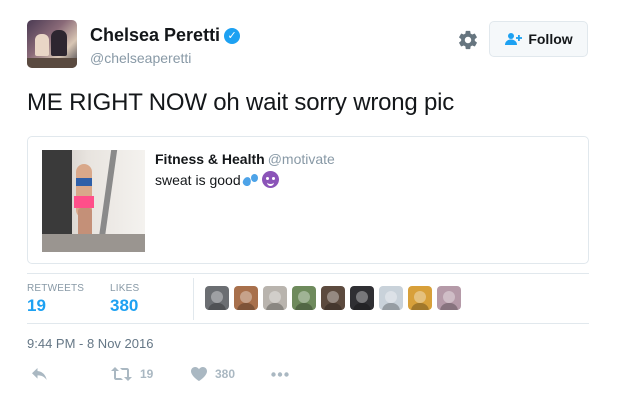  Describe the element at coordinates (84, 202) in the screenshot. I see `image-figure-shorts` at that location.